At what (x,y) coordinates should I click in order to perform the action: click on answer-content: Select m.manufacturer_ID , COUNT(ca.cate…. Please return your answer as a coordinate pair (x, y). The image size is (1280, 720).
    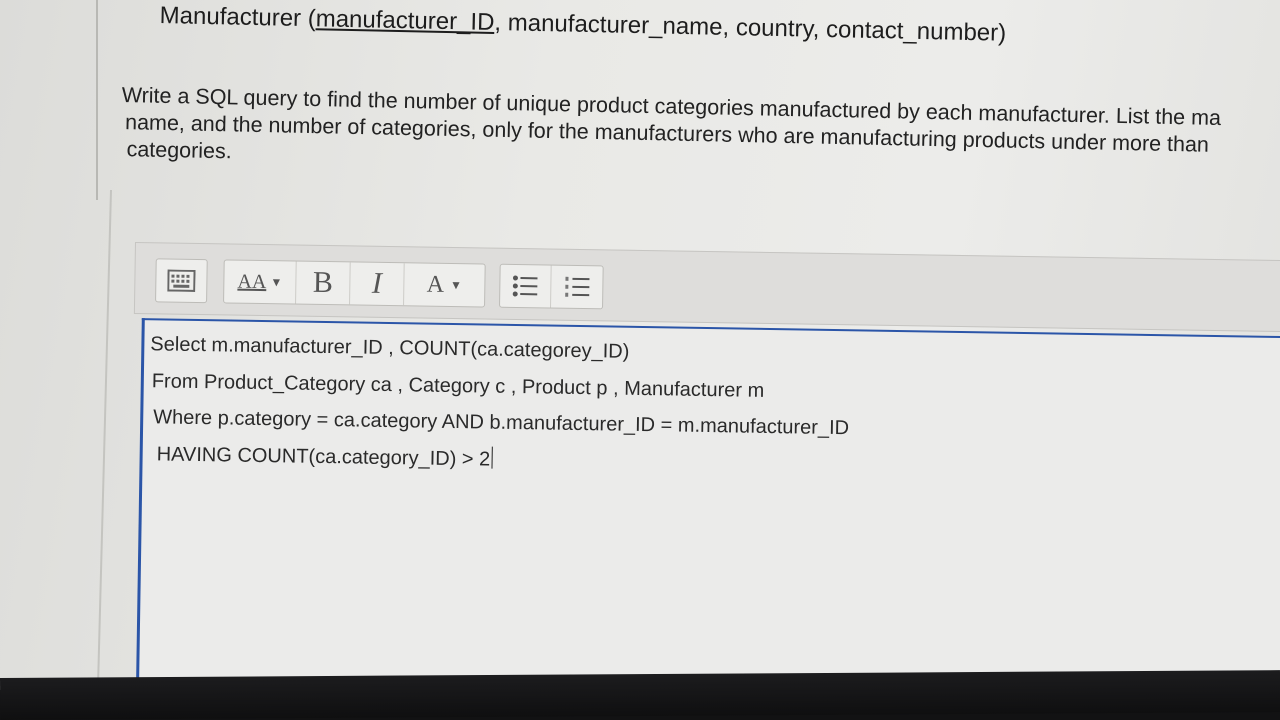
    Looking at the image, I should click on (499, 404).